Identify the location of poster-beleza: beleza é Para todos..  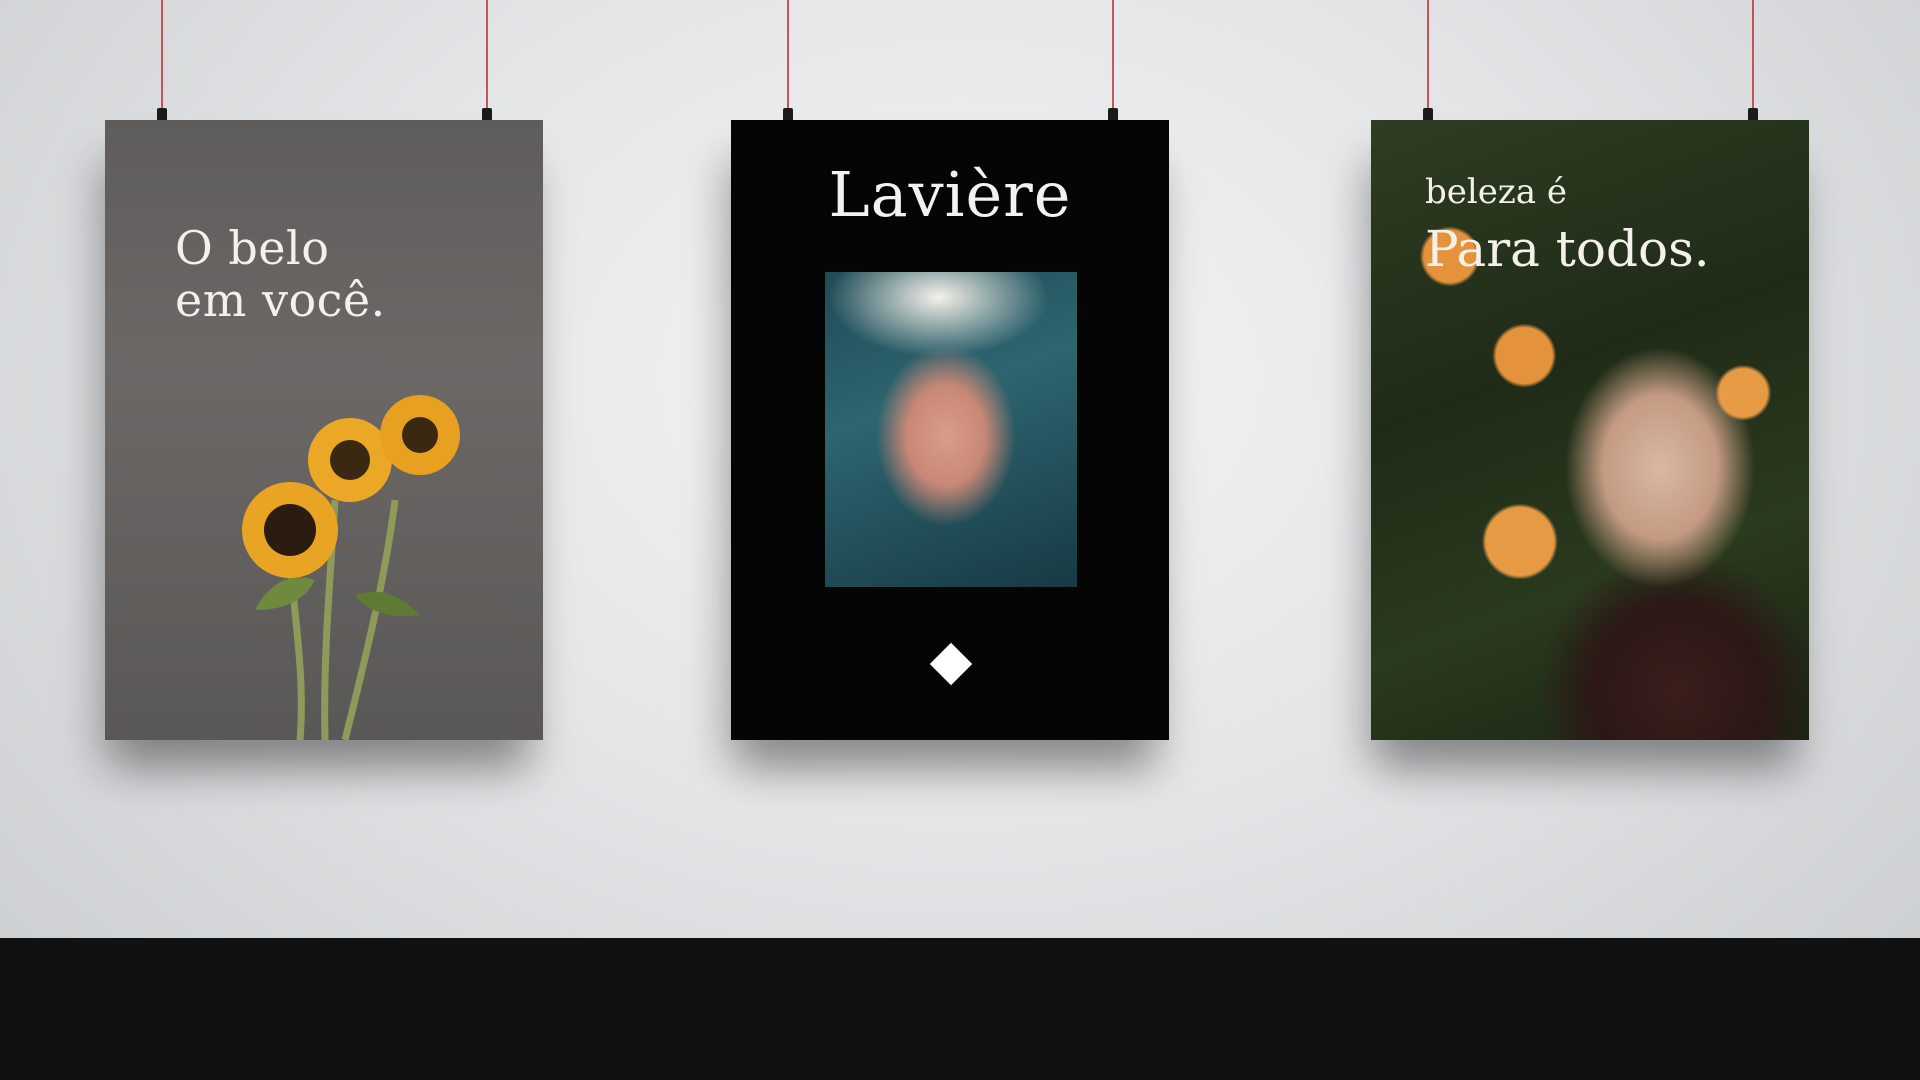
(1590, 430).